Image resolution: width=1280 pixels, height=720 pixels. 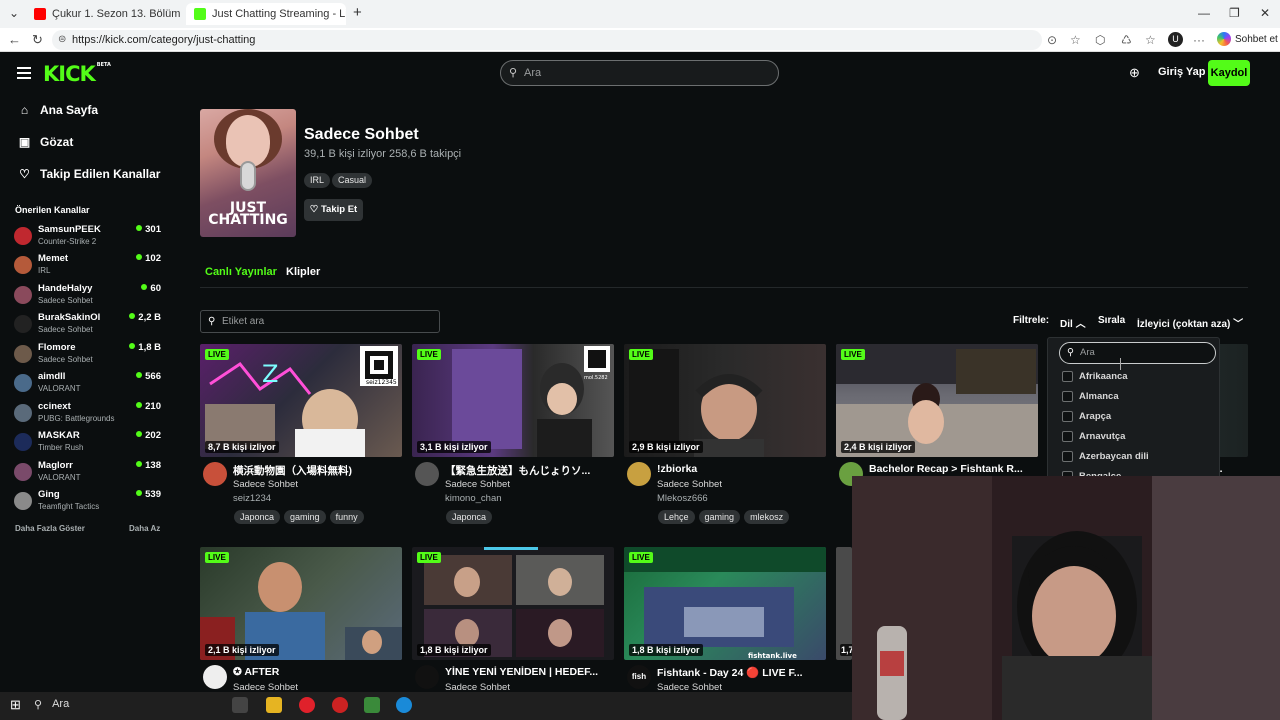 What do you see at coordinates (14, 13) in the screenshot?
I see `tab-list-chevron-icon: ⌄` at bounding box center [14, 13].